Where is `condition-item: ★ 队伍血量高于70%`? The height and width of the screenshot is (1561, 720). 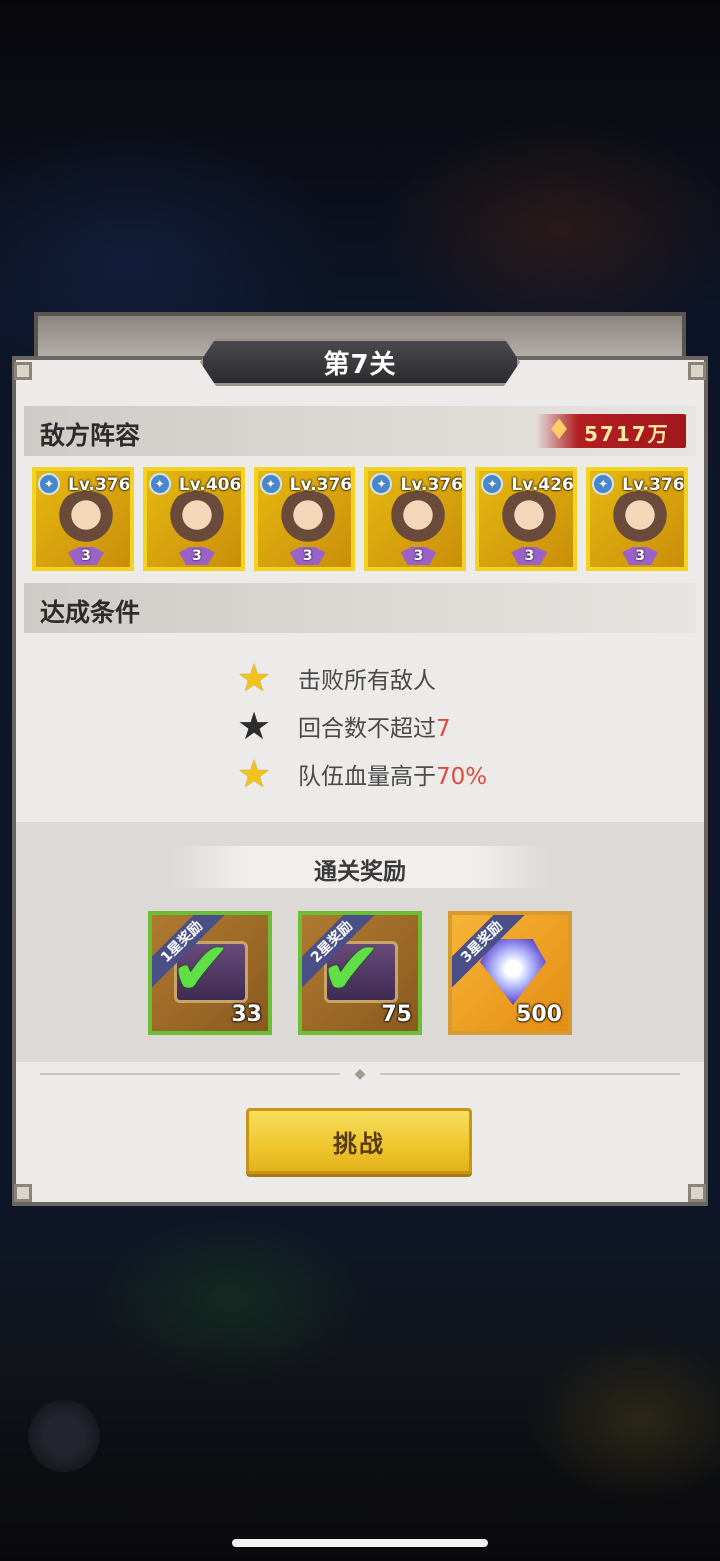
condition-item: ★ 队伍血量高于70% is located at coordinates (361, 774).